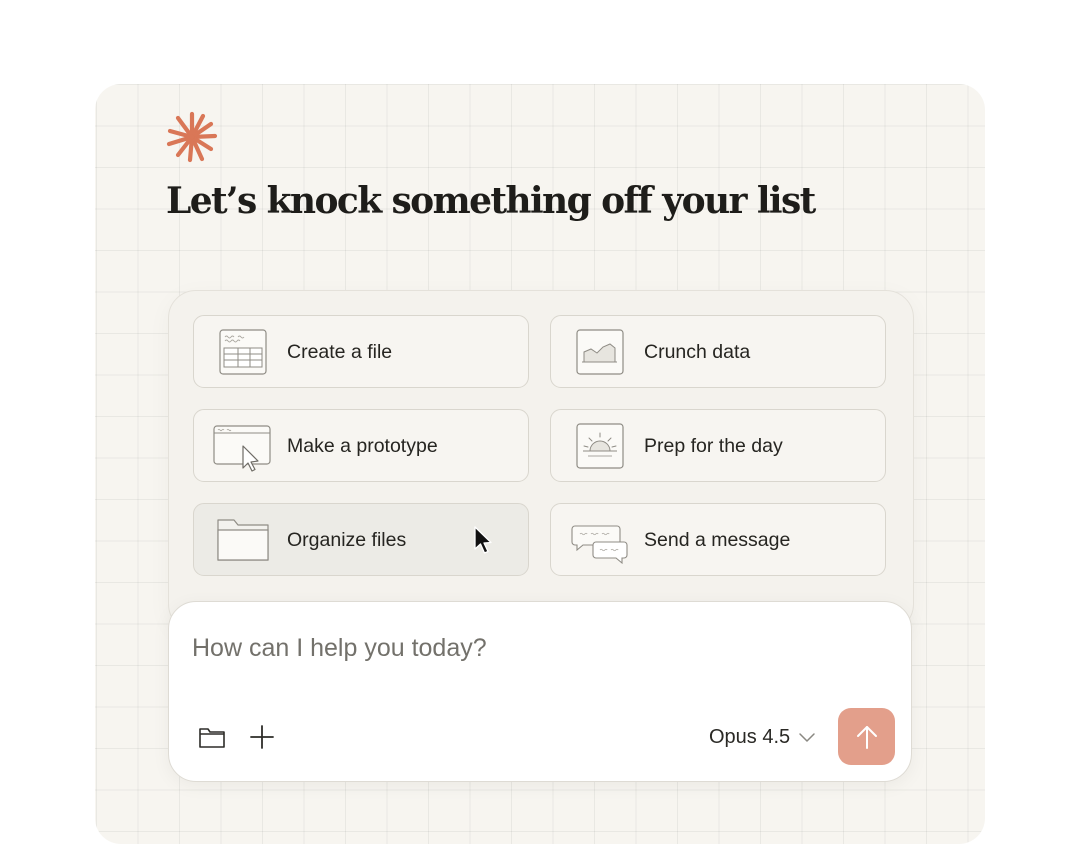 This screenshot has height=844, width=1080. What do you see at coordinates (713, 446) in the screenshot?
I see `action-label: Prep for the day` at bounding box center [713, 446].